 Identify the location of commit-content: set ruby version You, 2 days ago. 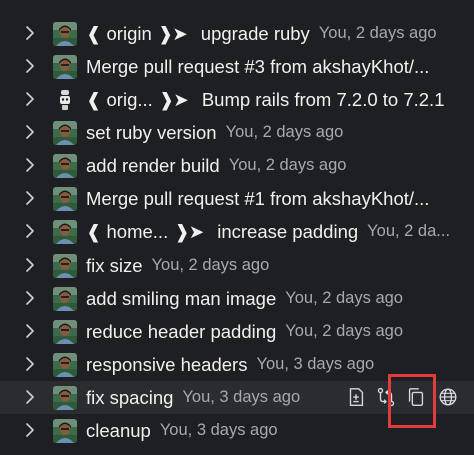
(280, 132).